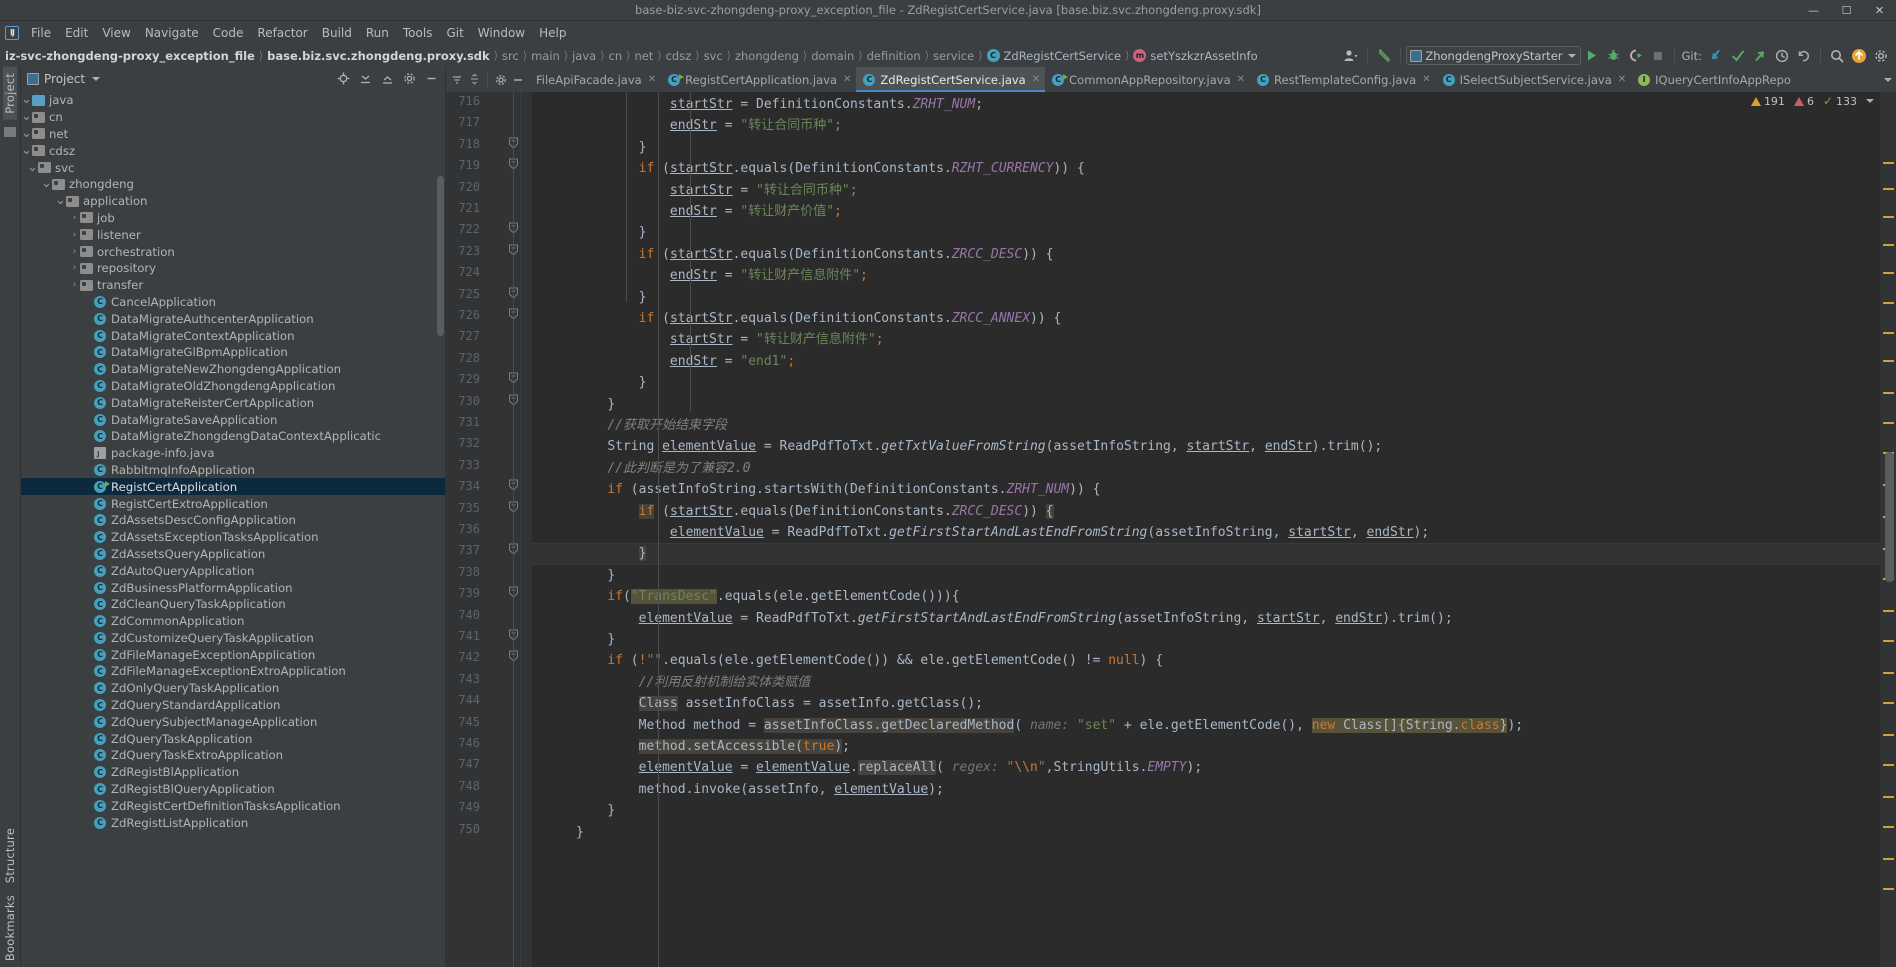 The width and height of the screenshot is (1896, 967). What do you see at coordinates (779, 104) in the screenshot?
I see `code-line: startStr = DefinitionConstants.ZRHT_NUM;` at bounding box center [779, 104].